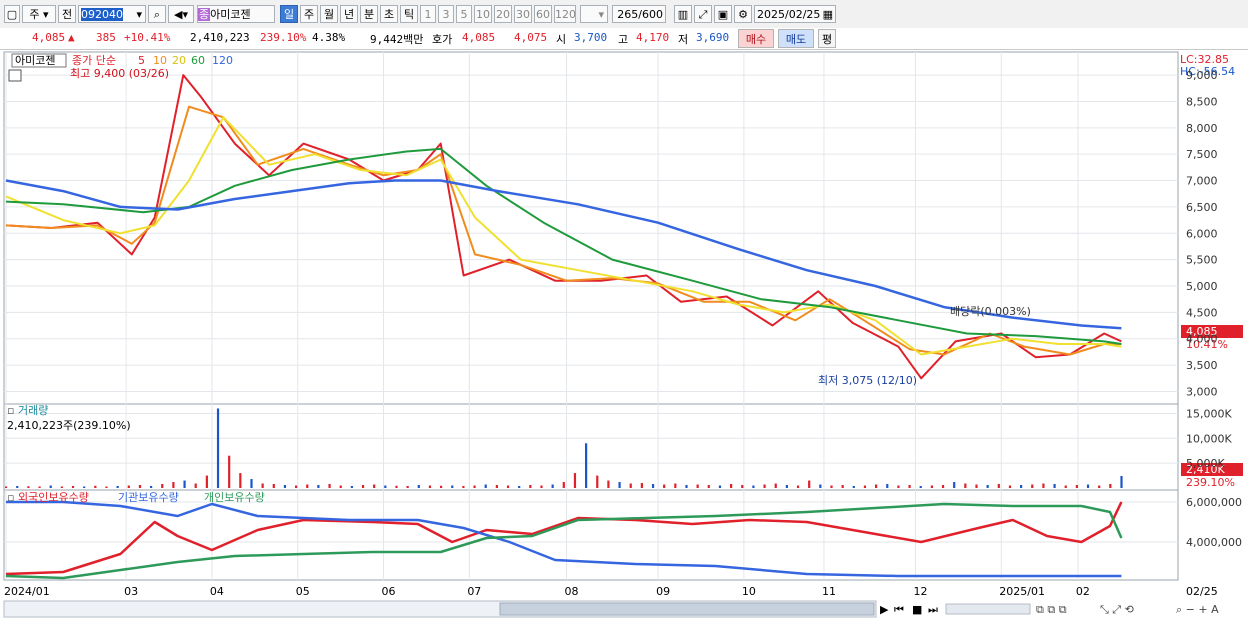 This screenshot has height=621, width=1248. Describe the element at coordinates (409, 14) in the screenshot. I see `tab-tick: 틱` at that location.